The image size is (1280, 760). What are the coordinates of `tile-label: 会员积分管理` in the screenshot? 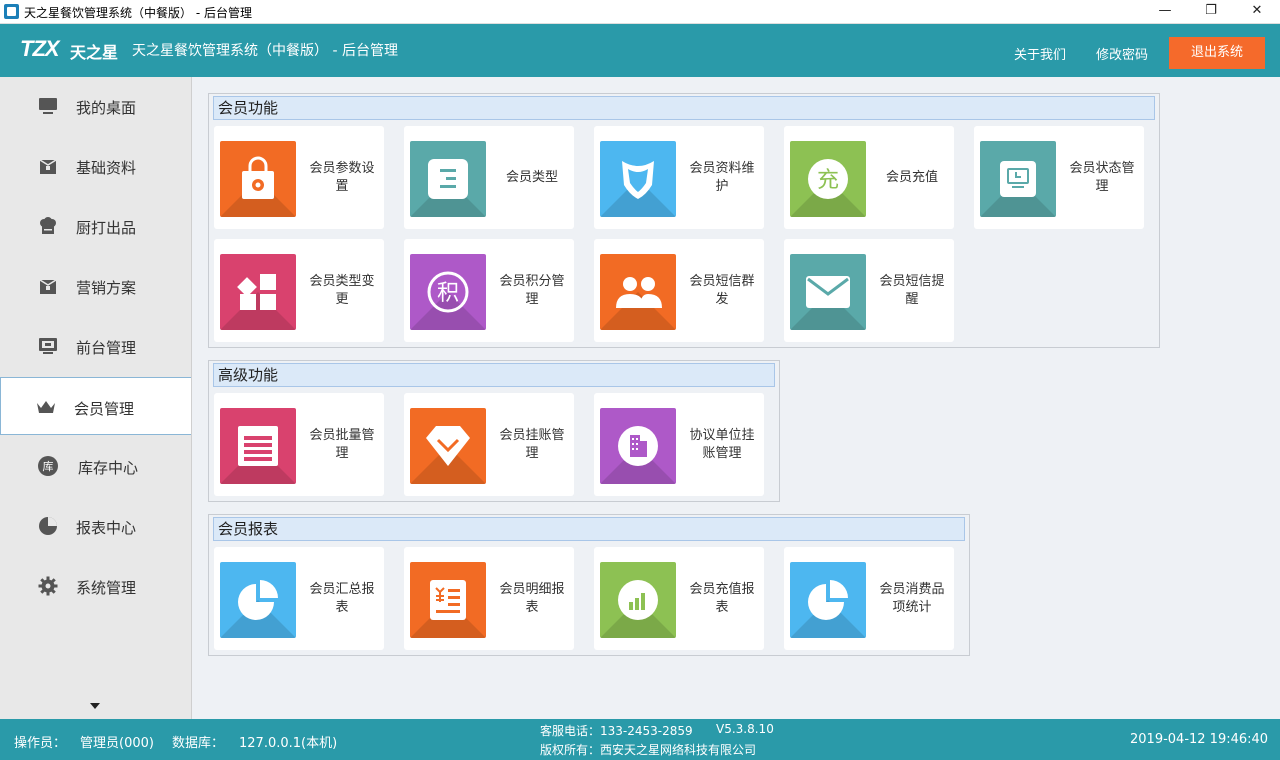 It's located at (532, 290).